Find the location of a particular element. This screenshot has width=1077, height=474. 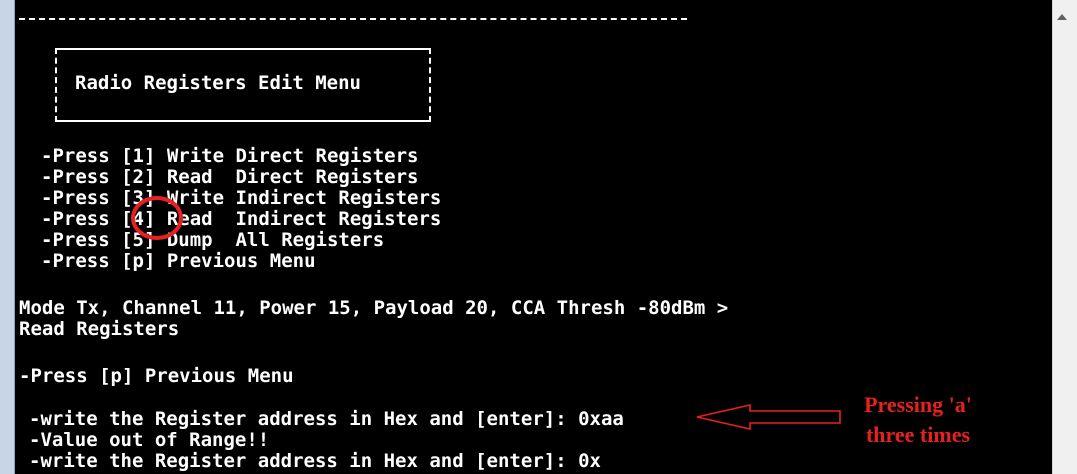

status-action: Read Registers is located at coordinates (99, 329).